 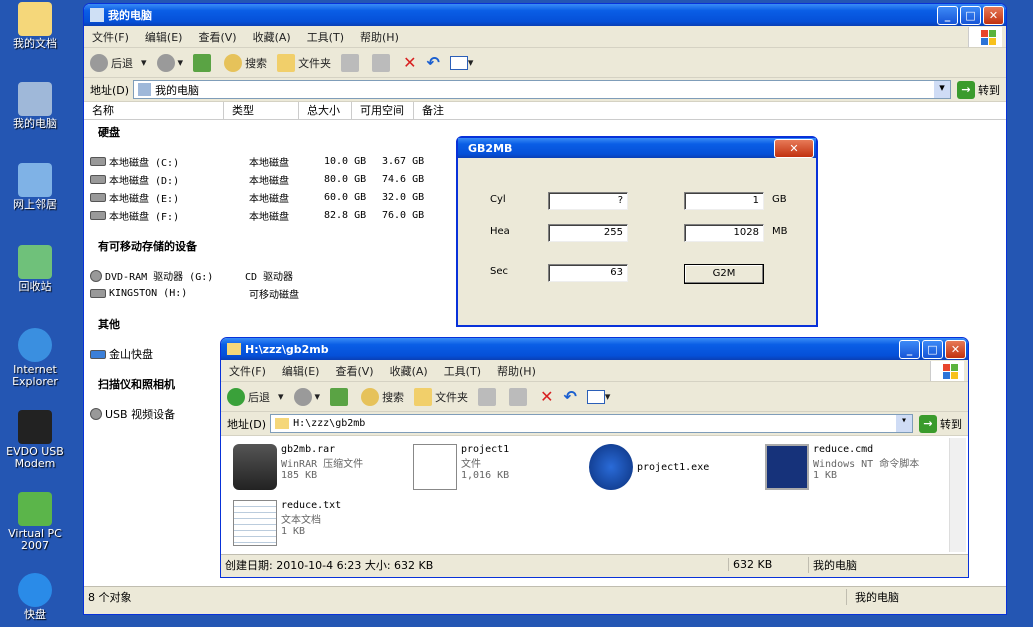 I want to click on drive-row: 本地磁盘 (C:) 本地磁盘 10.0 GB 3.67 GB, so click(x=257, y=161).